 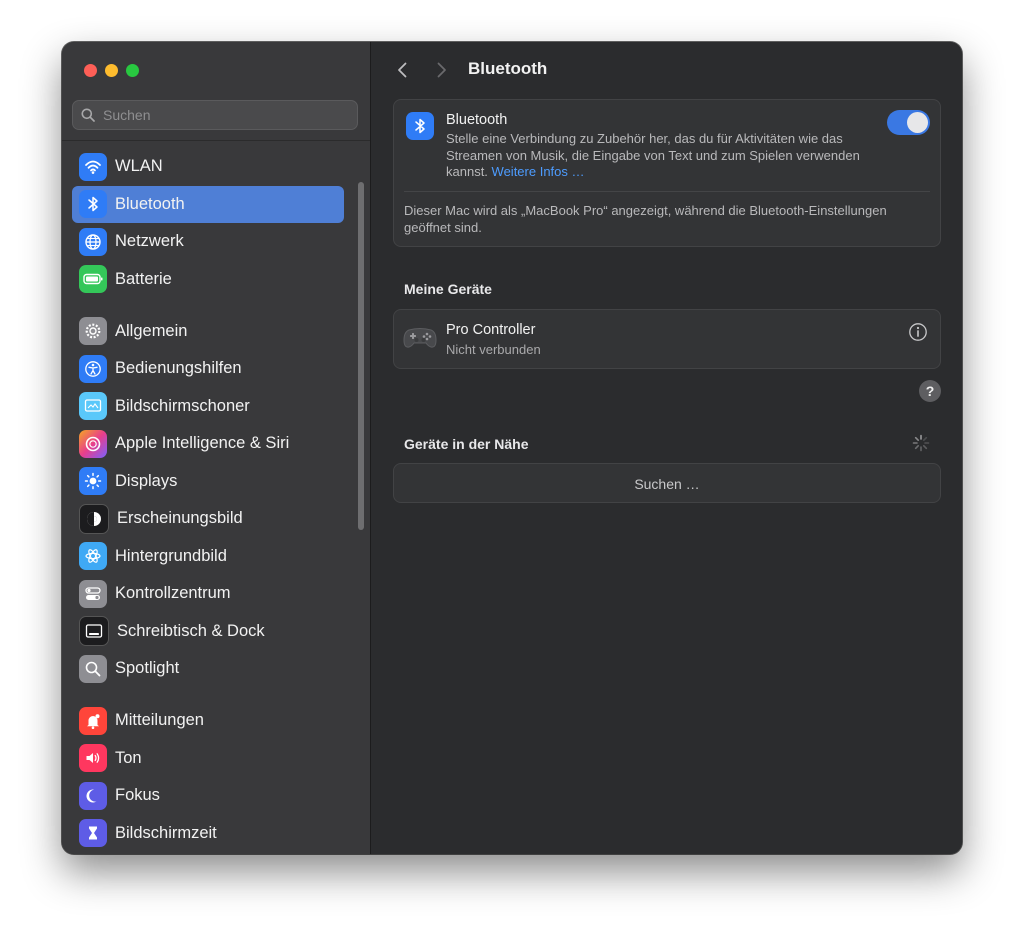 I want to click on sidebar-item-label: Fokus, so click(x=137, y=795).